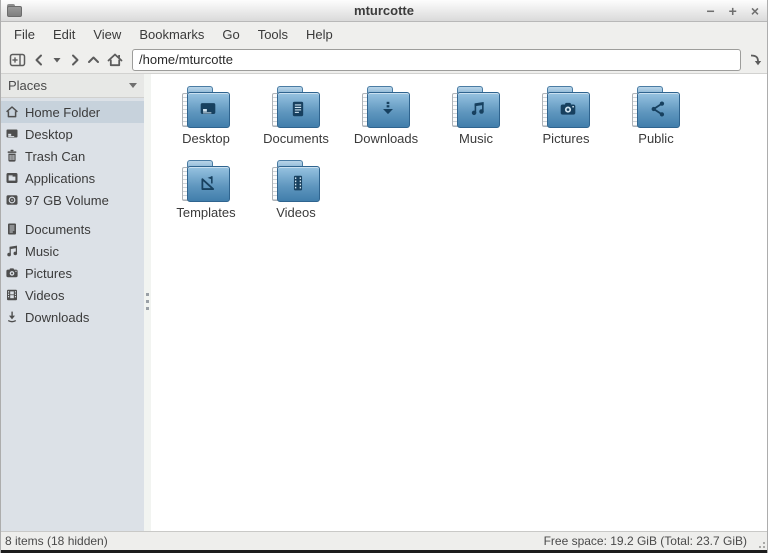  What do you see at coordinates (436, 59) in the screenshot?
I see `path-input` at bounding box center [436, 59].